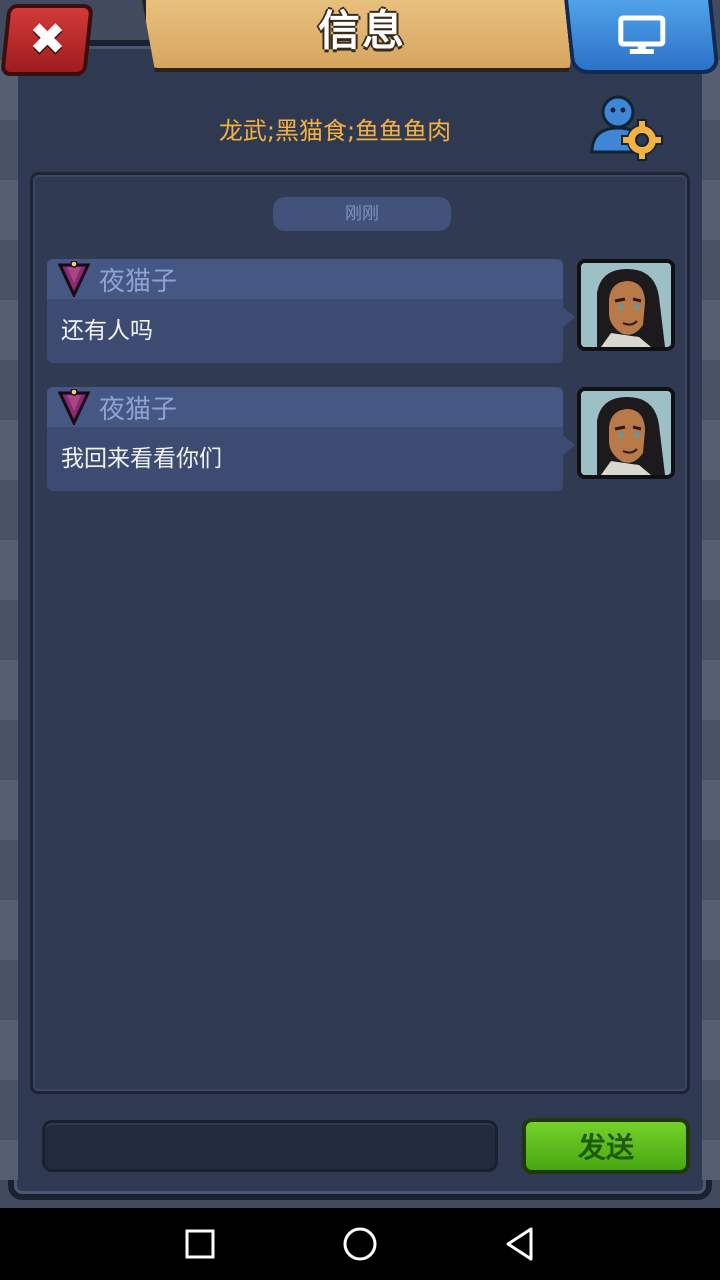  Describe the element at coordinates (311, 311) in the screenshot. I see `chat-message: 夜猫子 还有人吗` at that location.